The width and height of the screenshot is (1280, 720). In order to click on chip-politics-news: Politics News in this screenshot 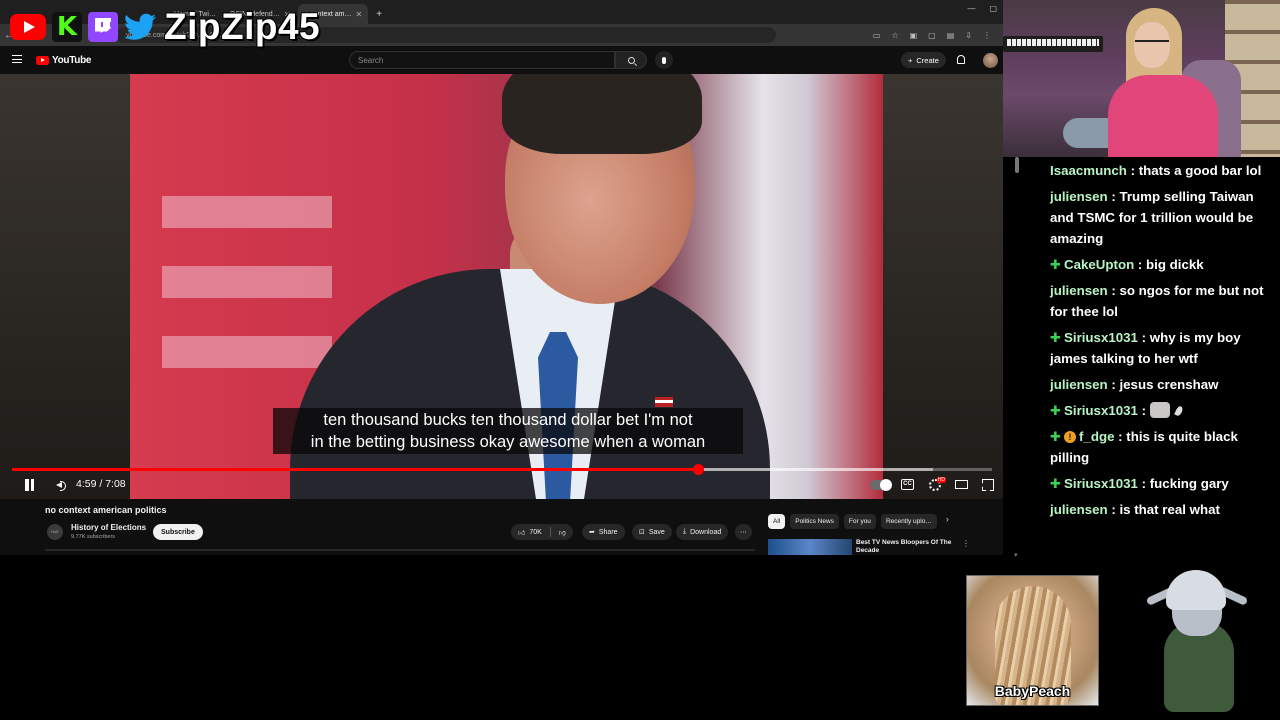, I will do `click(814, 521)`.